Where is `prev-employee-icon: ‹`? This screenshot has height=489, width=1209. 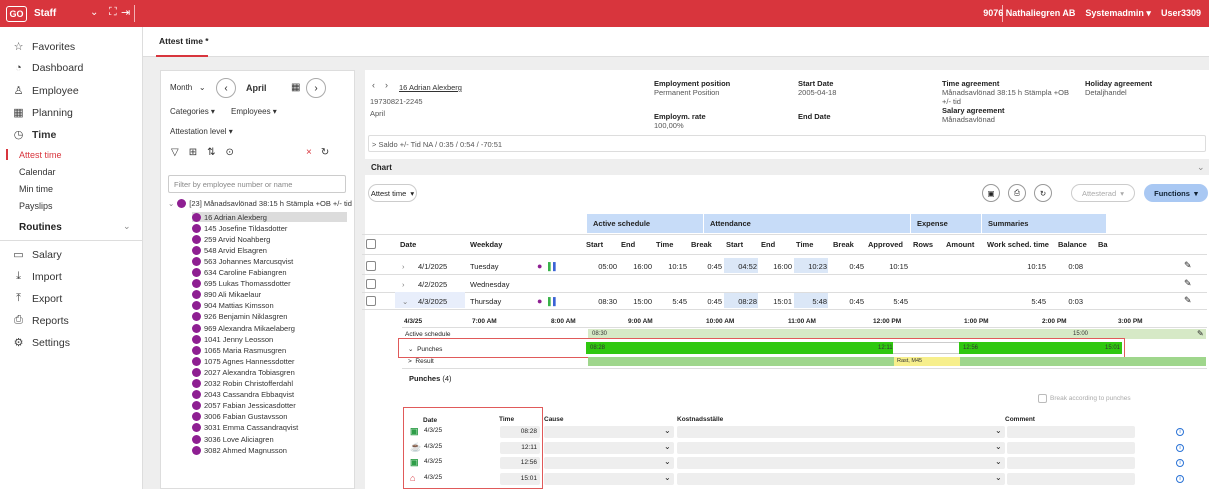
prev-employee-icon: ‹ is located at coordinates (373, 85).